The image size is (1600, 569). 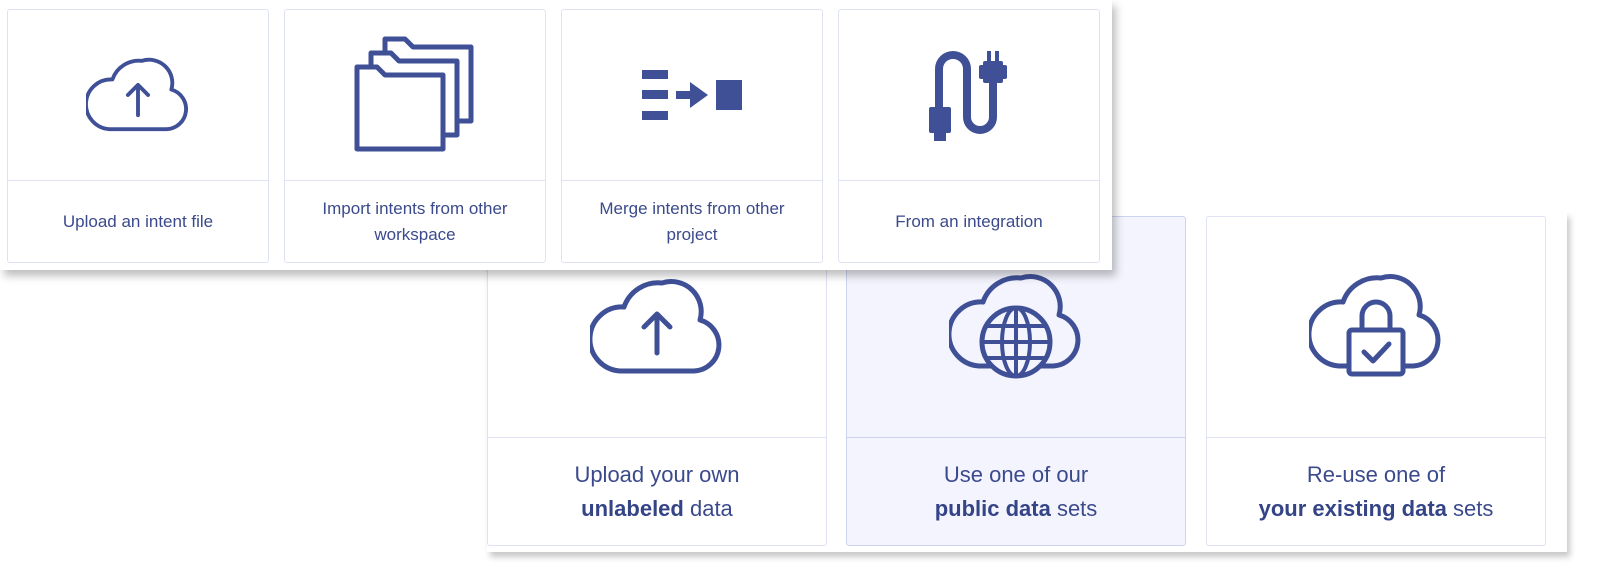 I want to click on cloud-globe-icon, so click(x=1015, y=326).